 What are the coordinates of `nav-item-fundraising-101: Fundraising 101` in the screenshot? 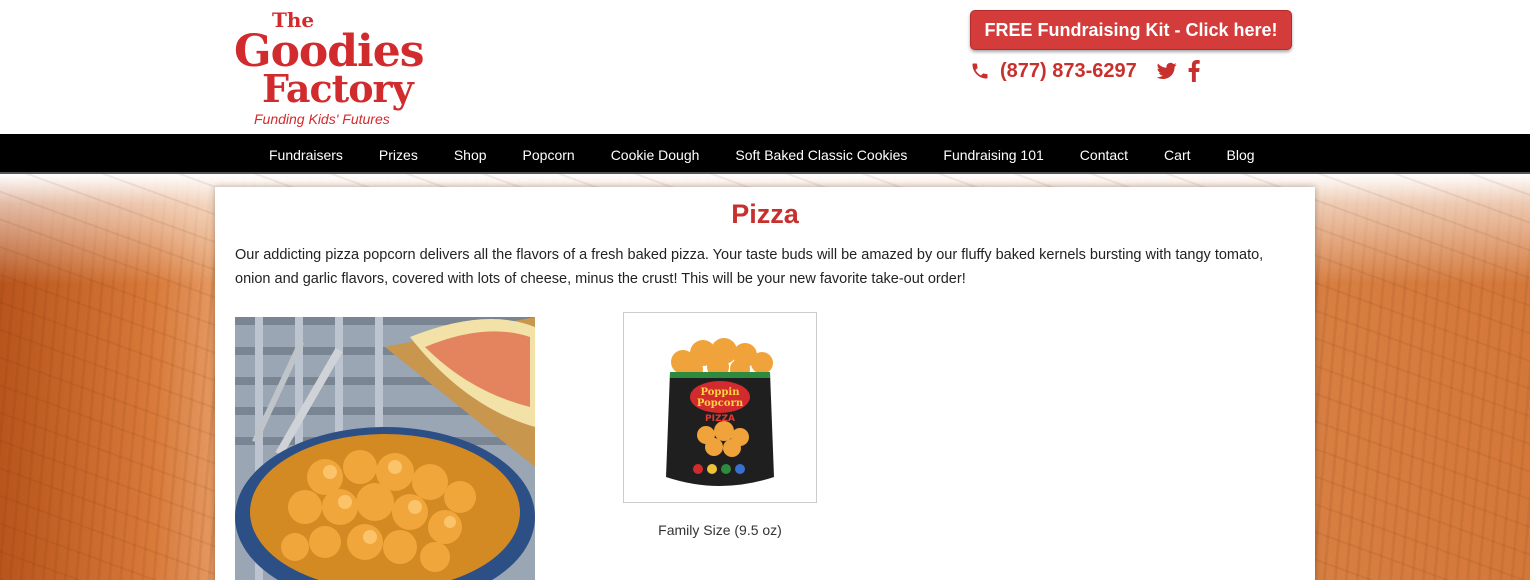 It's located at (993, 154).